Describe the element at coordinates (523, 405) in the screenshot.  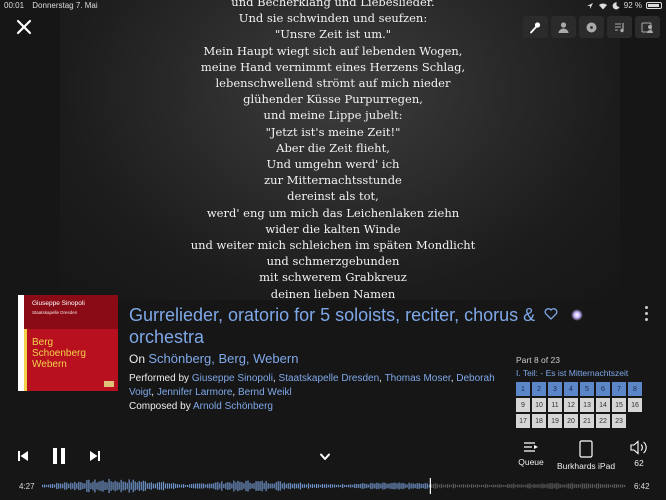
I see `part-cell: 9` at that location.